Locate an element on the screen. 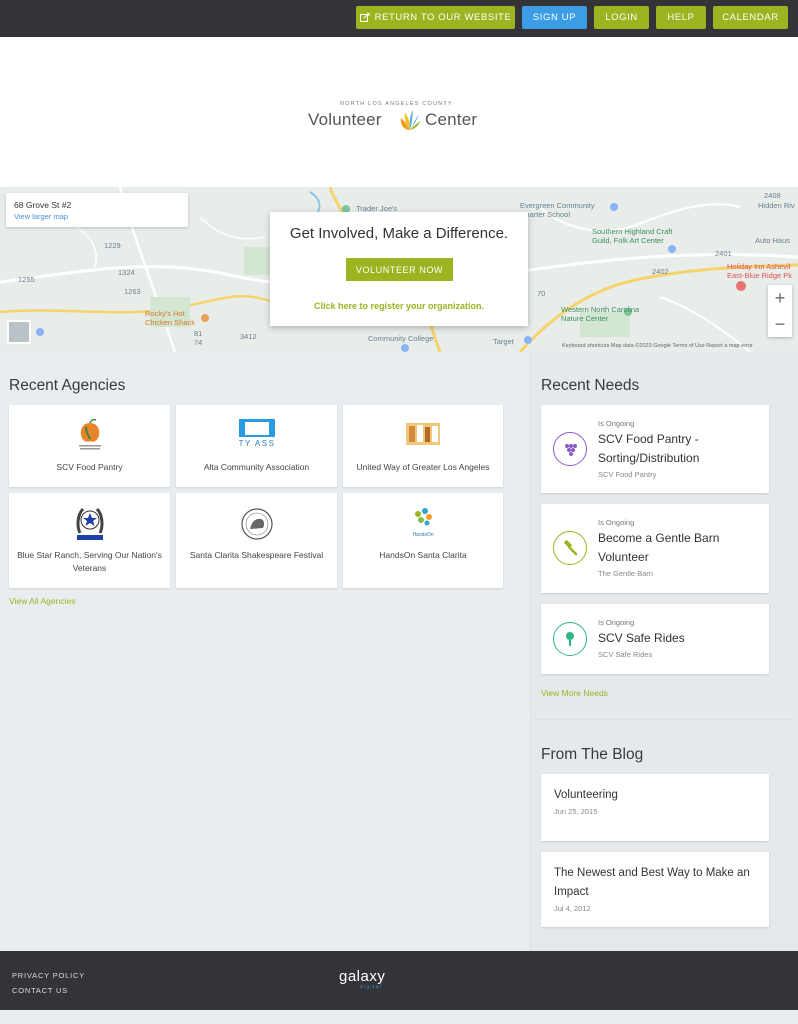 The height and width of the screenshot is (1024, 798). need-title: SCV Food Pantry - Sorting/Distribution is located at coordinates (678, 449).